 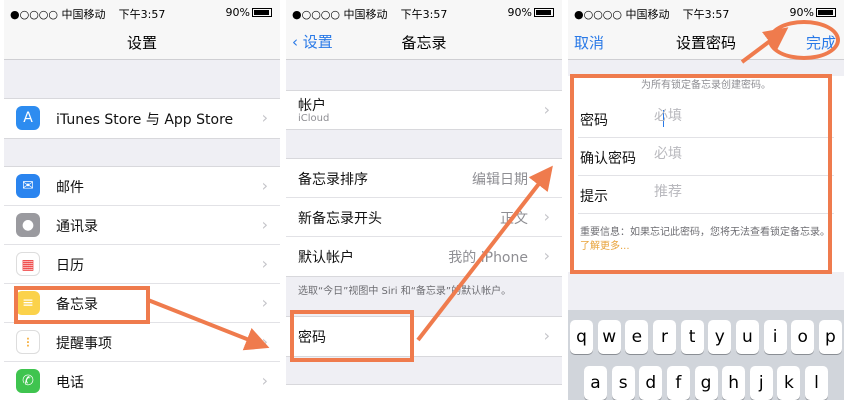 I want to click on settings-item-reminders: ⁝ 提醒事项 ›, so click(x=142, y=342).